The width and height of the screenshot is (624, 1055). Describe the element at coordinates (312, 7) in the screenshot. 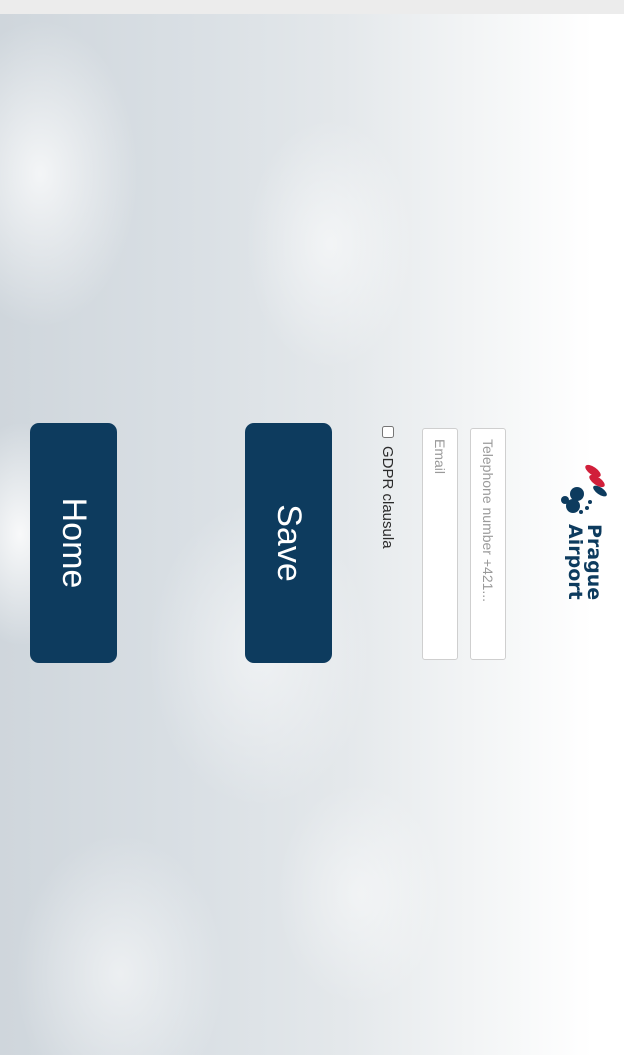

I see `status-bar` at that location.